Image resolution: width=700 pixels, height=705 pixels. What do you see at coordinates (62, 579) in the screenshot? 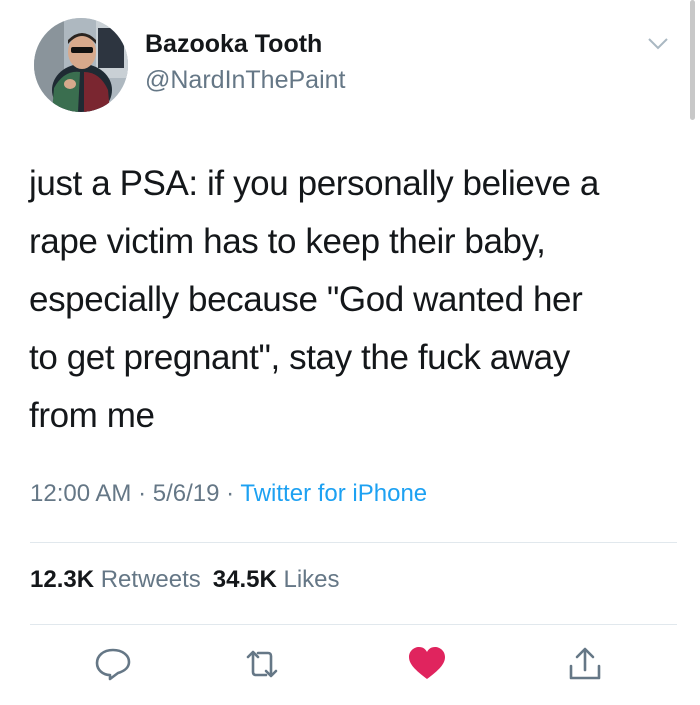
I see `retweets-count: 12.3K` at bounding box center [62, 579].